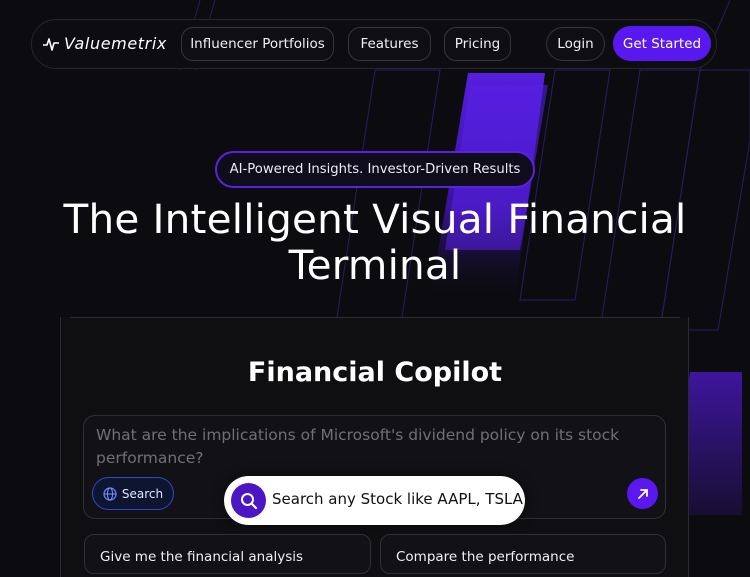 This screenshot has width=750, height=577. I want to click on copilot-title: Financial Copilot, so click(375, 372).